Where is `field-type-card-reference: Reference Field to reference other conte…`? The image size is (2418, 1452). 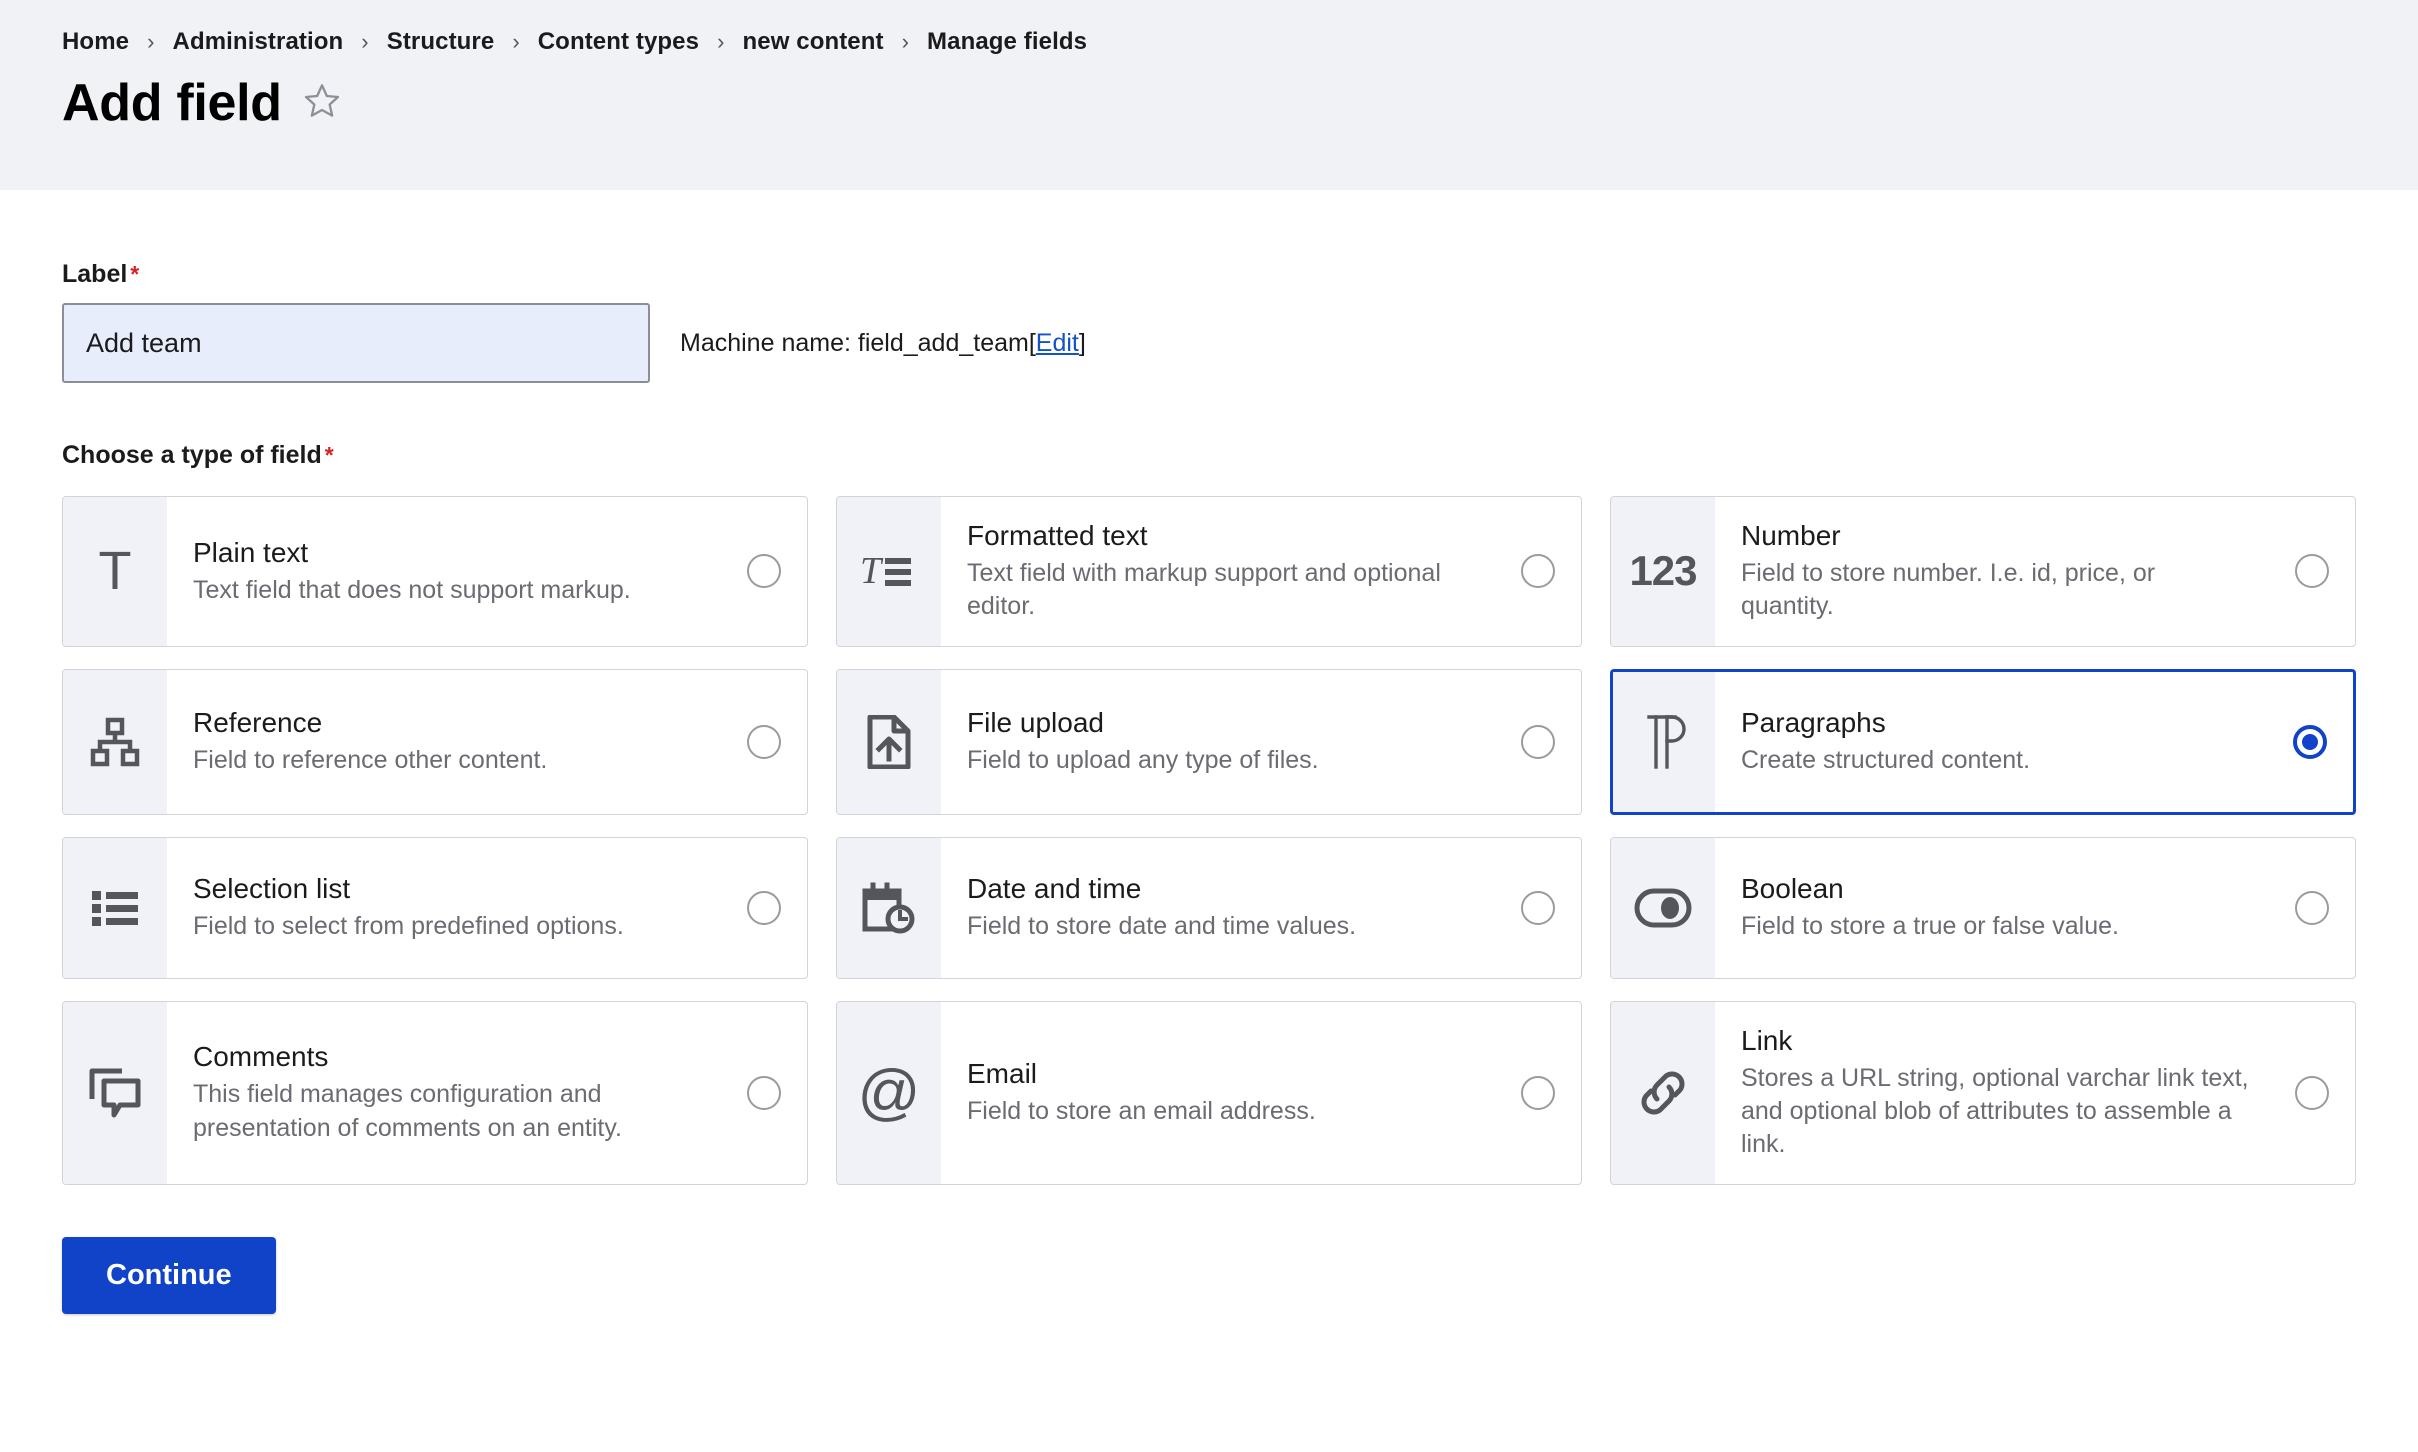 field-type-card-reference: Reference Field to reference other conte… is located at coordinates (435, 741).